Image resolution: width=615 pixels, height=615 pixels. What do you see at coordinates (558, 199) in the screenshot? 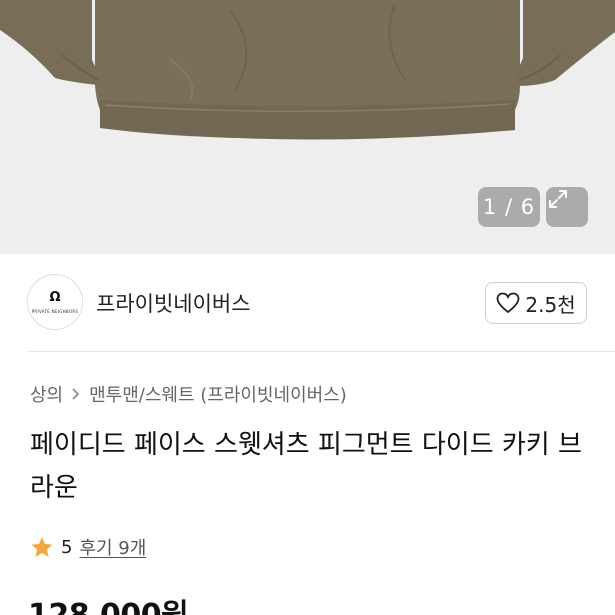
I see `expand-icon` at bounding box center [558, 199].